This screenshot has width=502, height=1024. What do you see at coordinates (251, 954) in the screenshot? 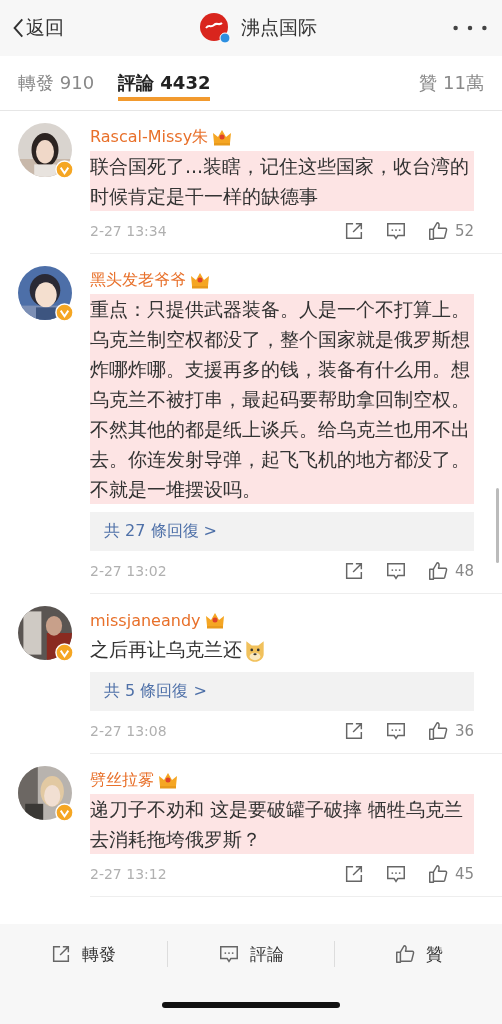
I see `comment-button: 評論` at bounding box center [251, 954].